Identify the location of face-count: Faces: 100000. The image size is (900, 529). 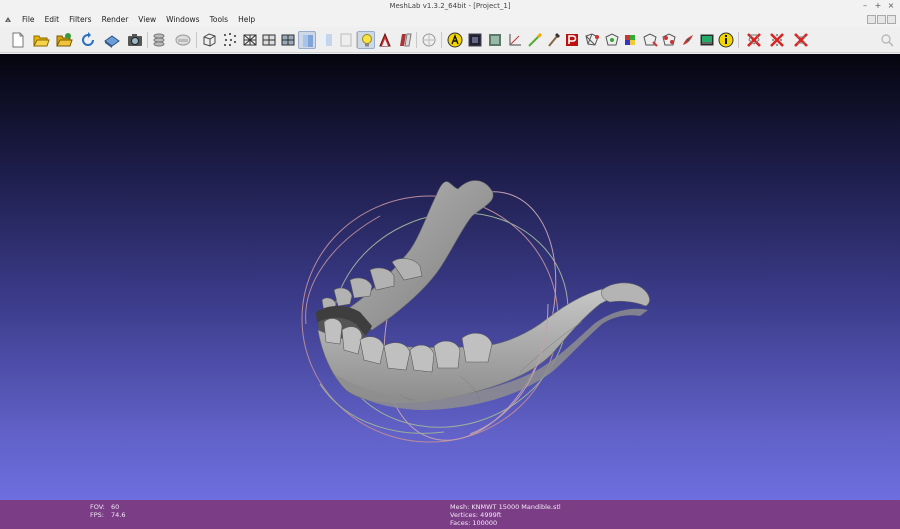
(474, 523).